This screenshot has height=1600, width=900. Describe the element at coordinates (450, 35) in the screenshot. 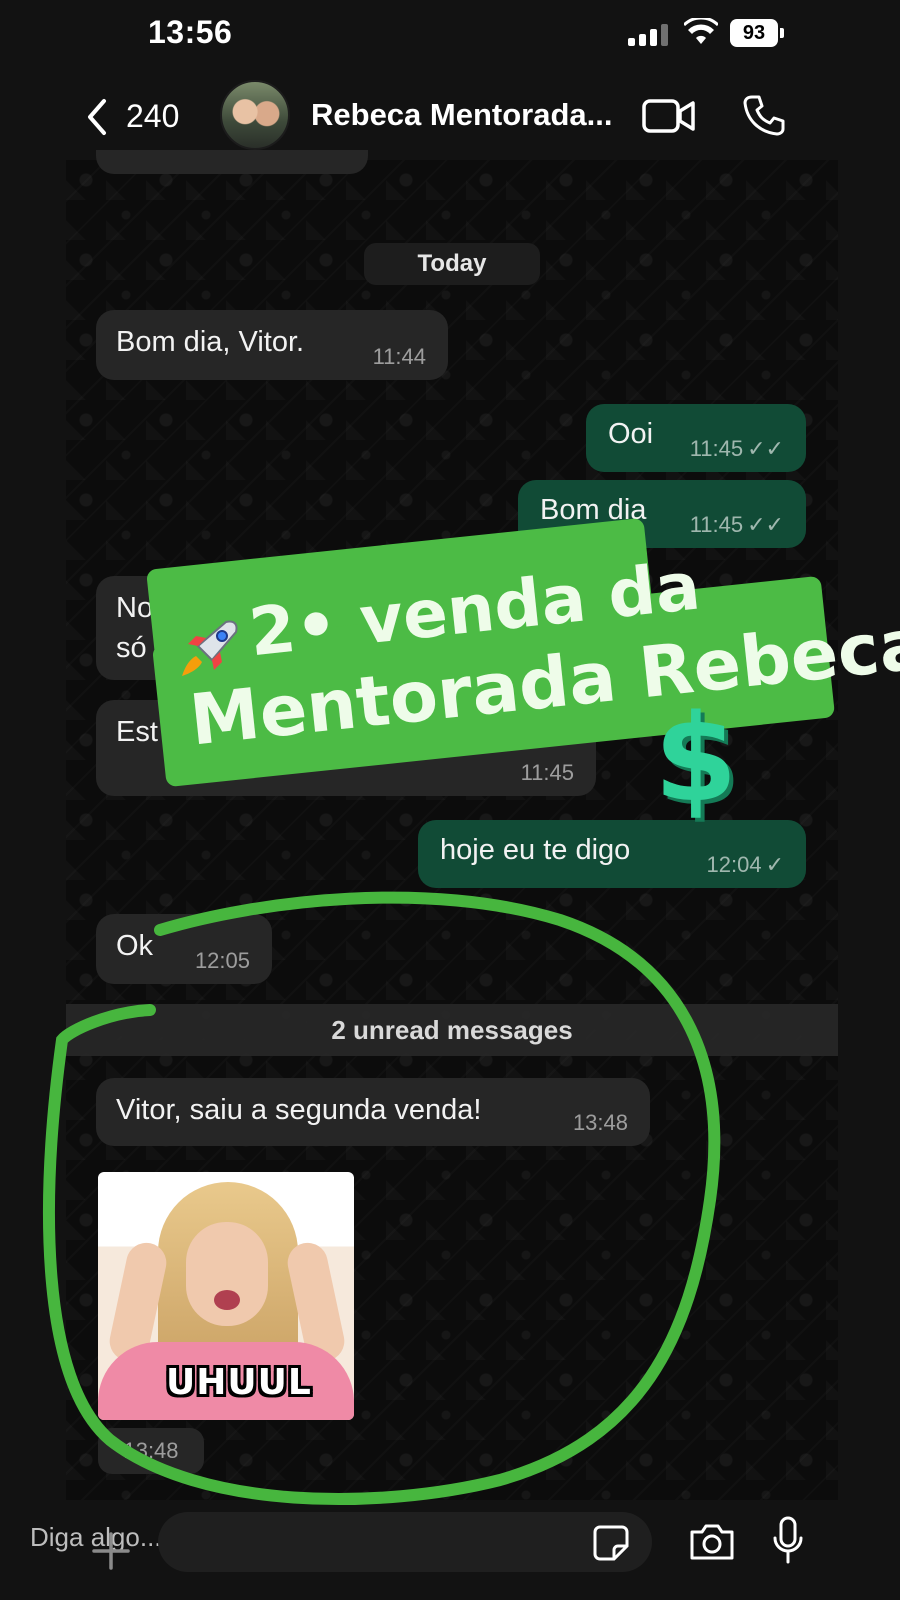

I see `status-bar: 13:56 93` at that location.